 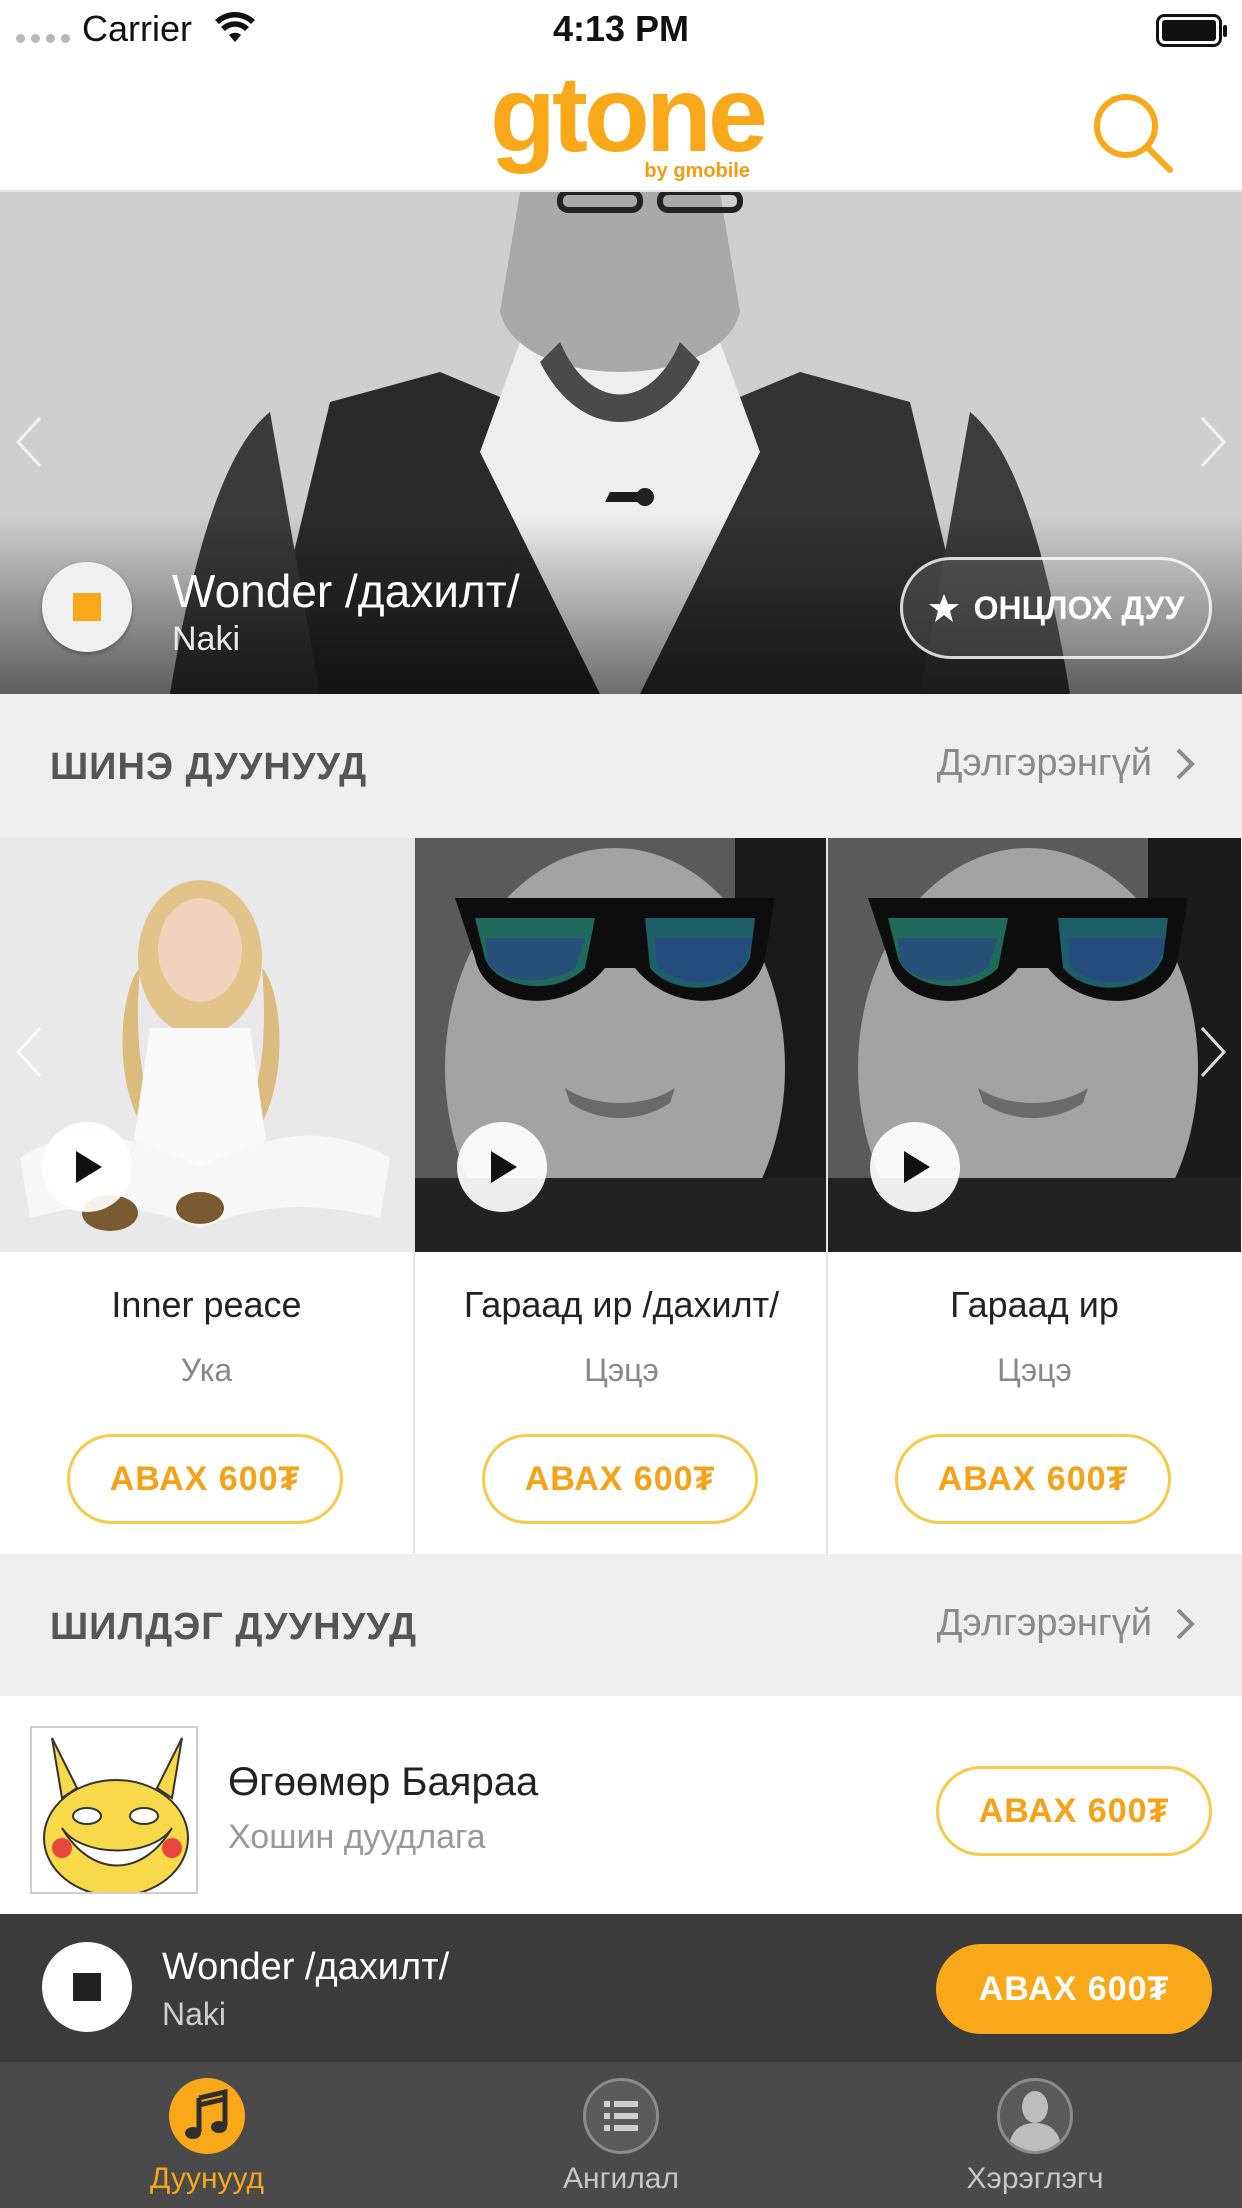 I want to click on search-icon, so click(x=1133, y=133).